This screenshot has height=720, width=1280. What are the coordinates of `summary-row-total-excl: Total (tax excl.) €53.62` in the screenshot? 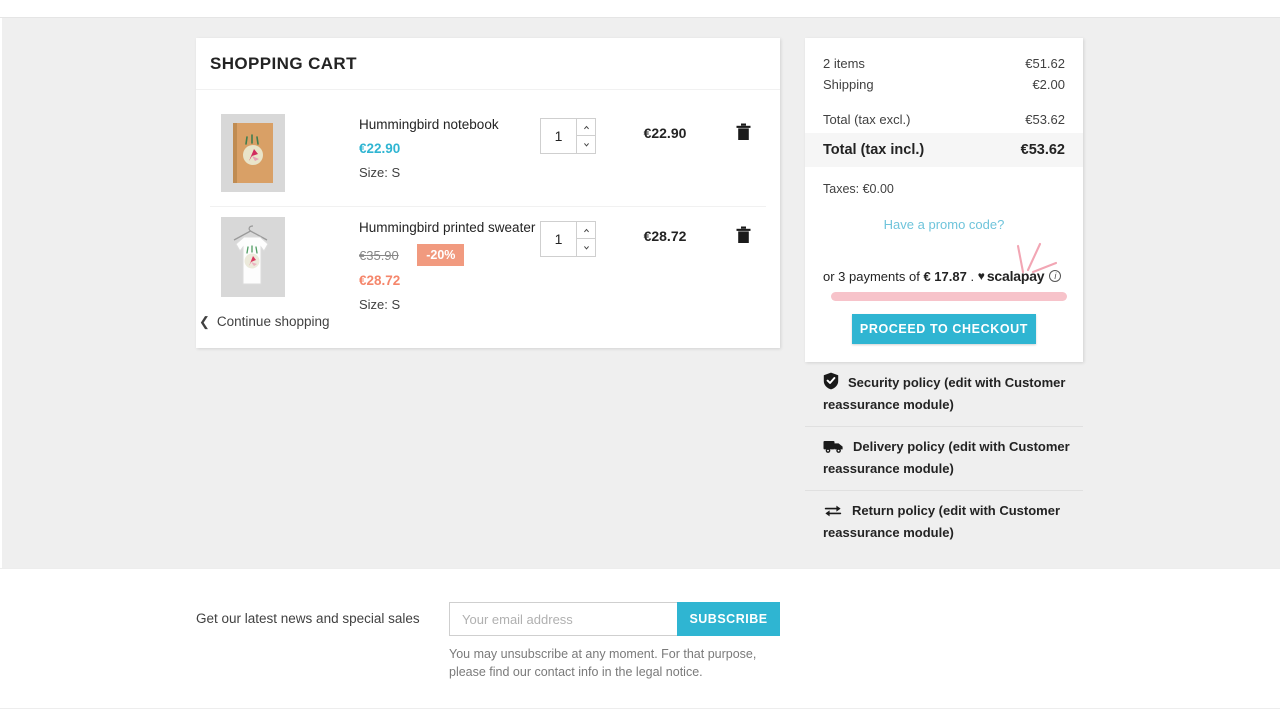 It's located at (944, 119).